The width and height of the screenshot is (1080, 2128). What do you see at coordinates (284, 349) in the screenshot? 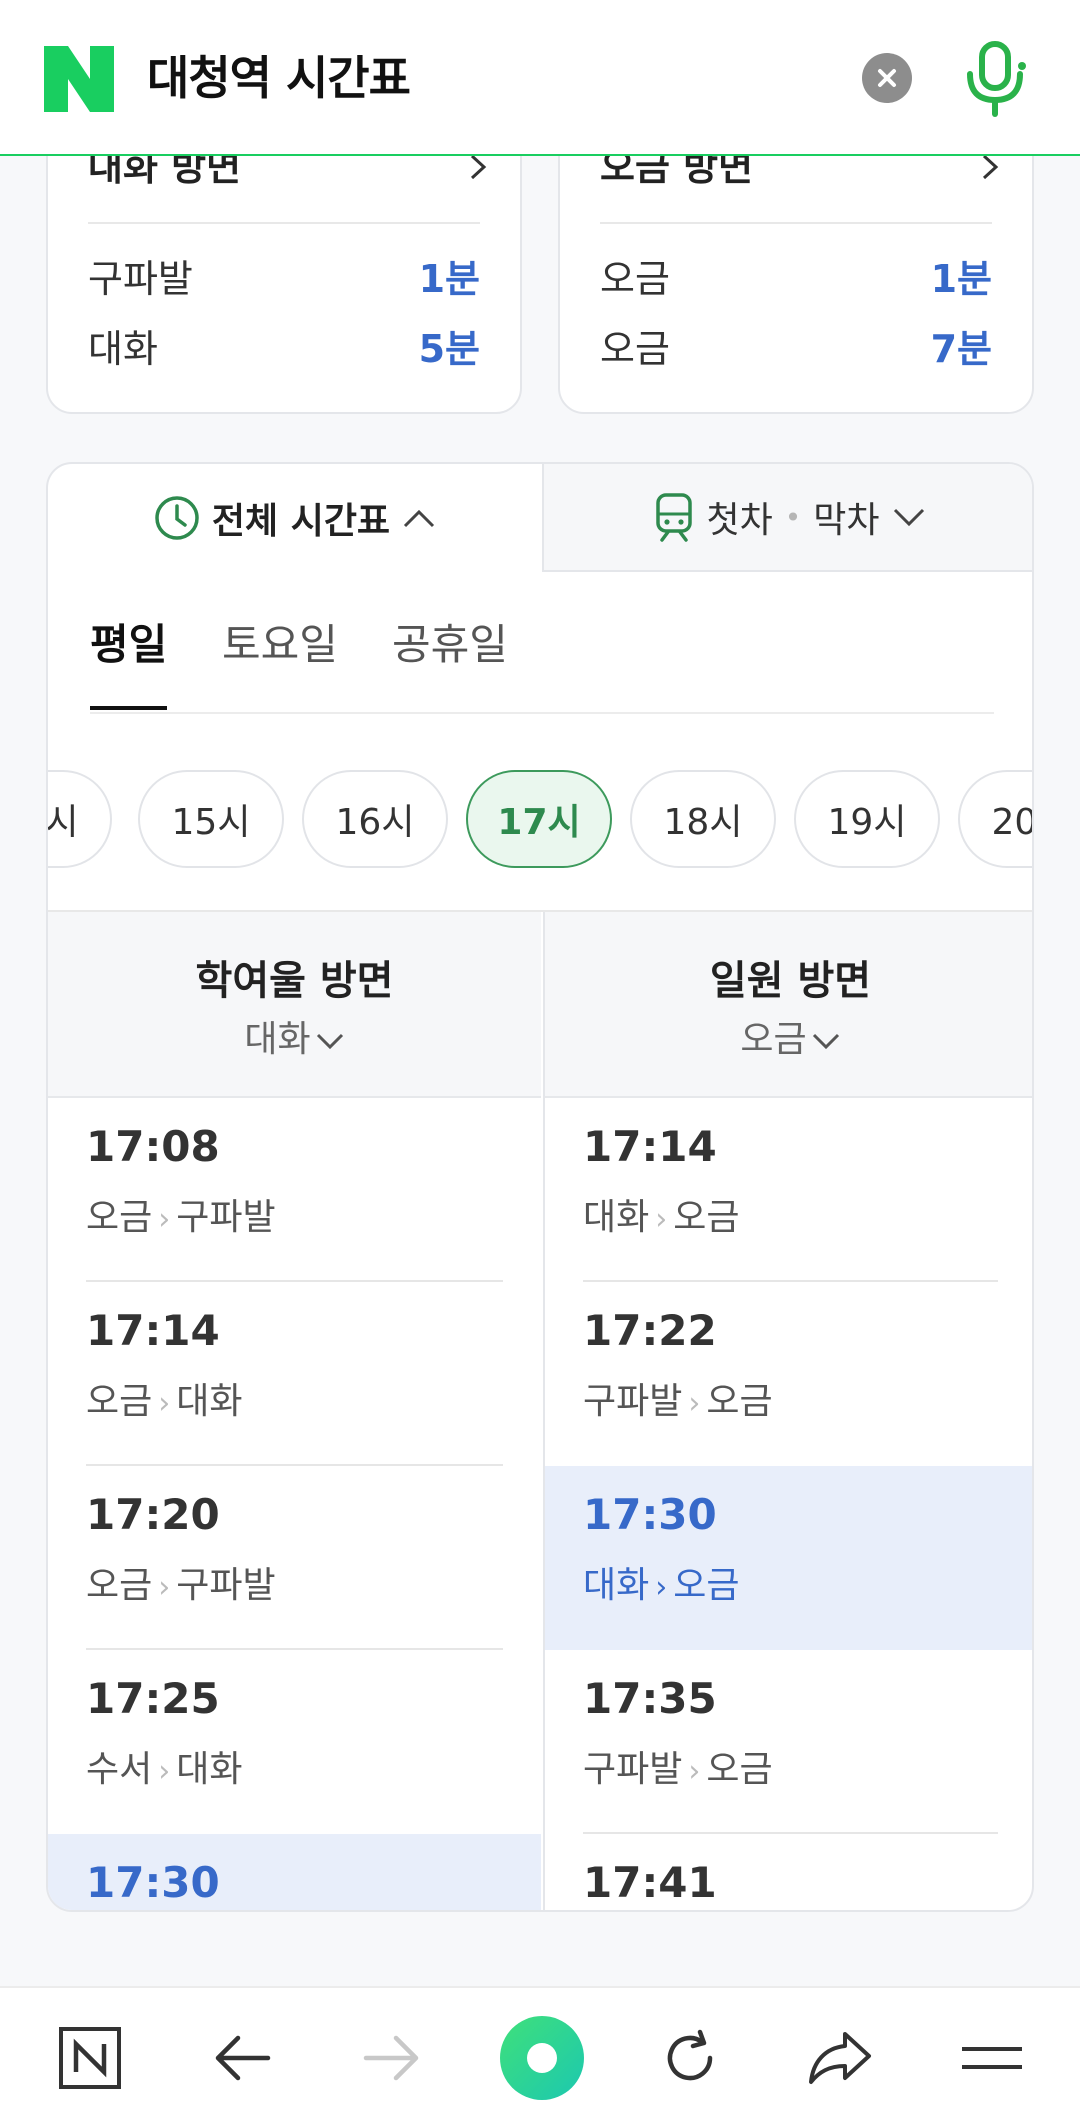
I see `arrival-row: 대화 5분` at bounding box center [284, 349].